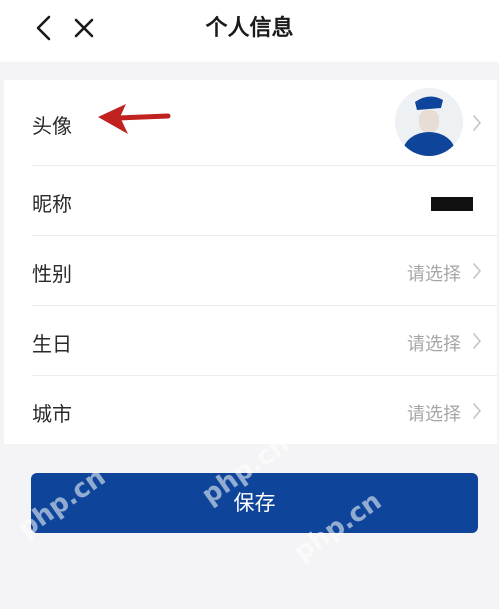 The width and height of the screenshot is (499, 609). Describe the element at coordinates (434, 344) in the screenshot. I see `birthday-select-placeholder: 请选择` at that location.